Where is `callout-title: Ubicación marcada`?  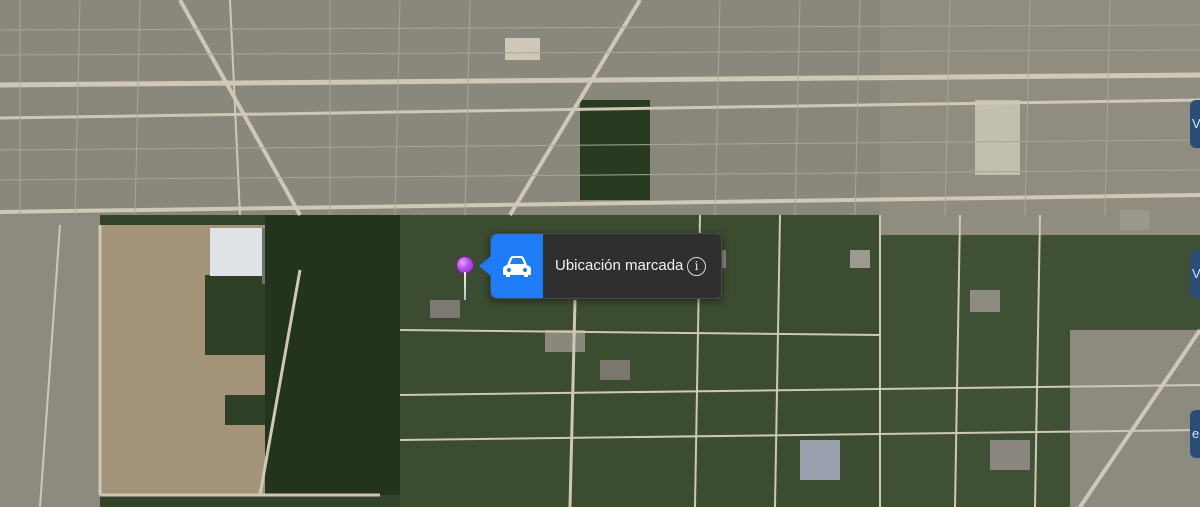 callout-title: Ubicación marcada is located at coordinates (619, 265).